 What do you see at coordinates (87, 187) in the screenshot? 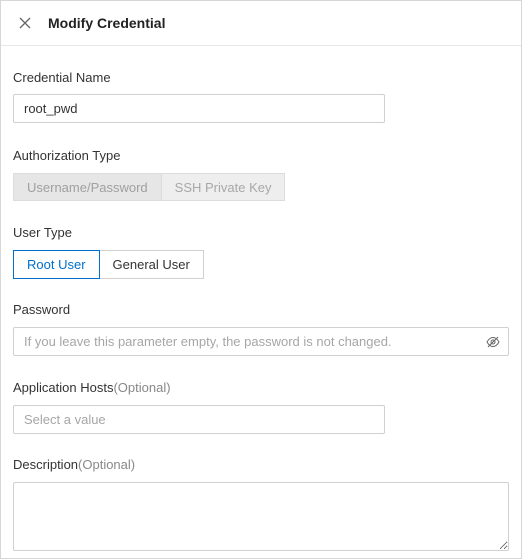
I see `auth-option-username-password: Username/Password` at bounding box center [87, 187].